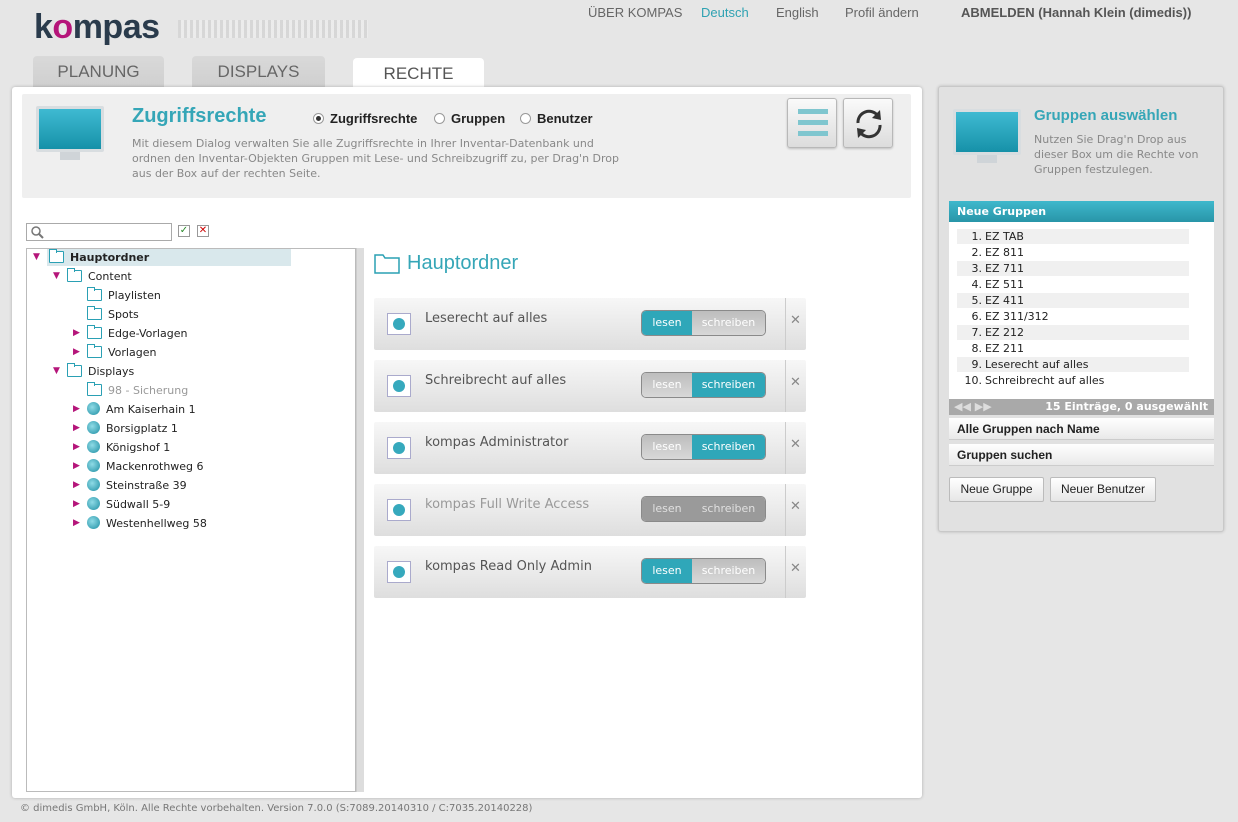 The height and width of the screenshot is (822, 1238). I want to click on tree-node-hauptordner: ▼ Hauptordner, so click(162, 257).